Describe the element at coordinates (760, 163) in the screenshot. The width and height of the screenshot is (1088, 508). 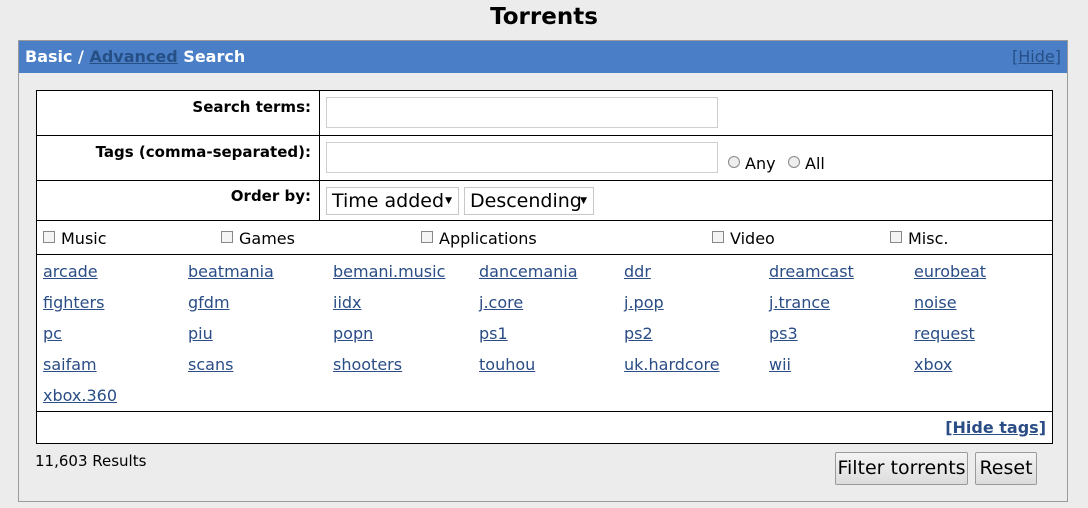
I see `radio-any-label: Any` at that location.